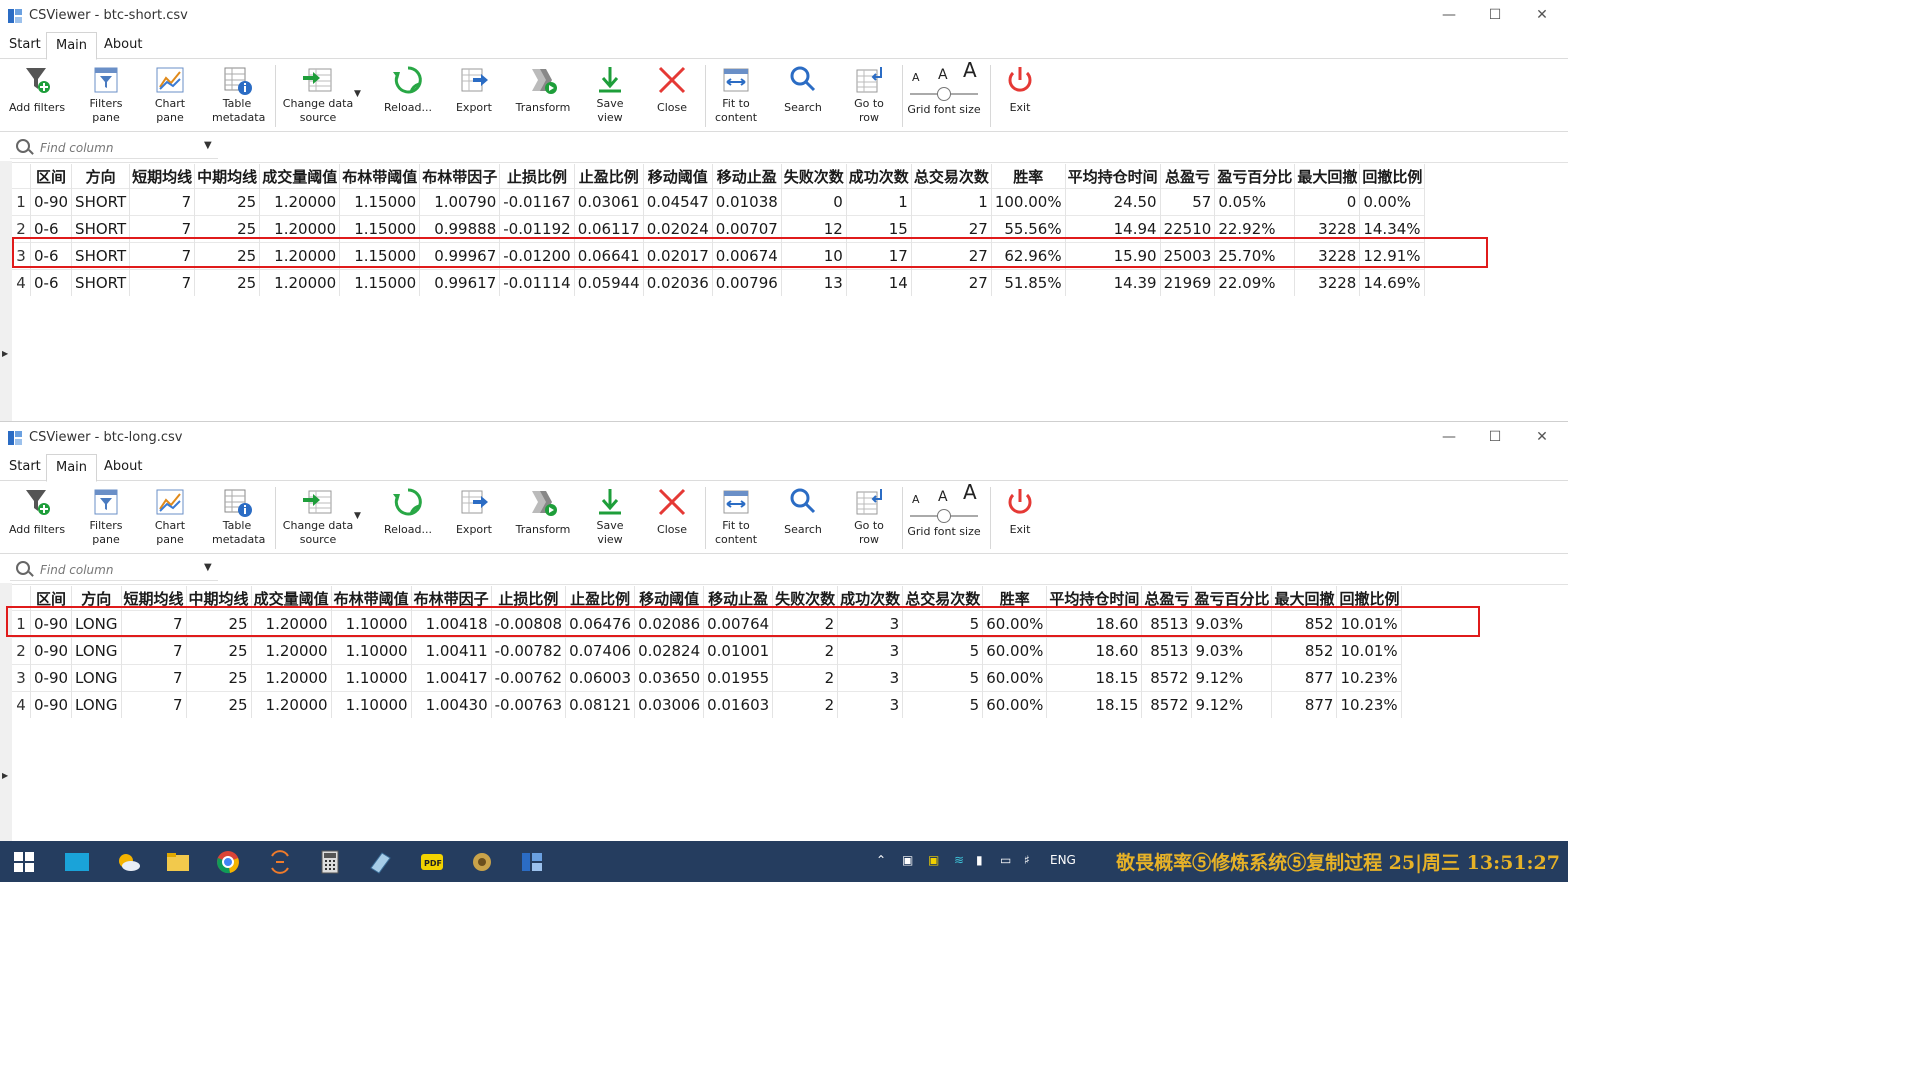 The height and width of the screenshot is (1080, 1920). Describe the element at coordinates (738, 651) in the screenshot. I see `table-cell: 0.01001` at that location.